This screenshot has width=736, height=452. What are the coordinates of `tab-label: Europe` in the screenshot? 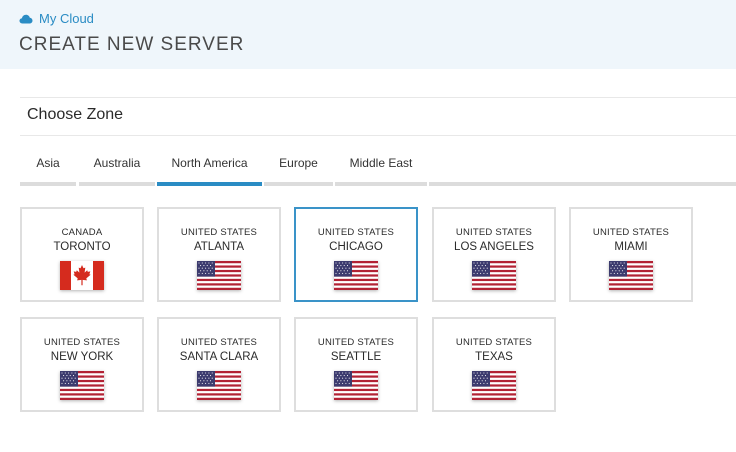 It's located at (298, 163).